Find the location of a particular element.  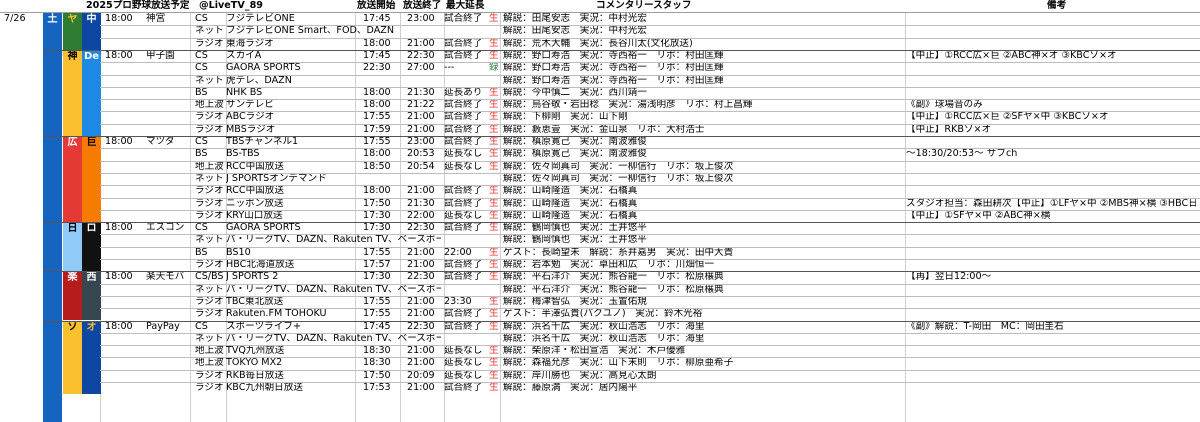

end-time: 22:30 is located at coordinates (421, 55).